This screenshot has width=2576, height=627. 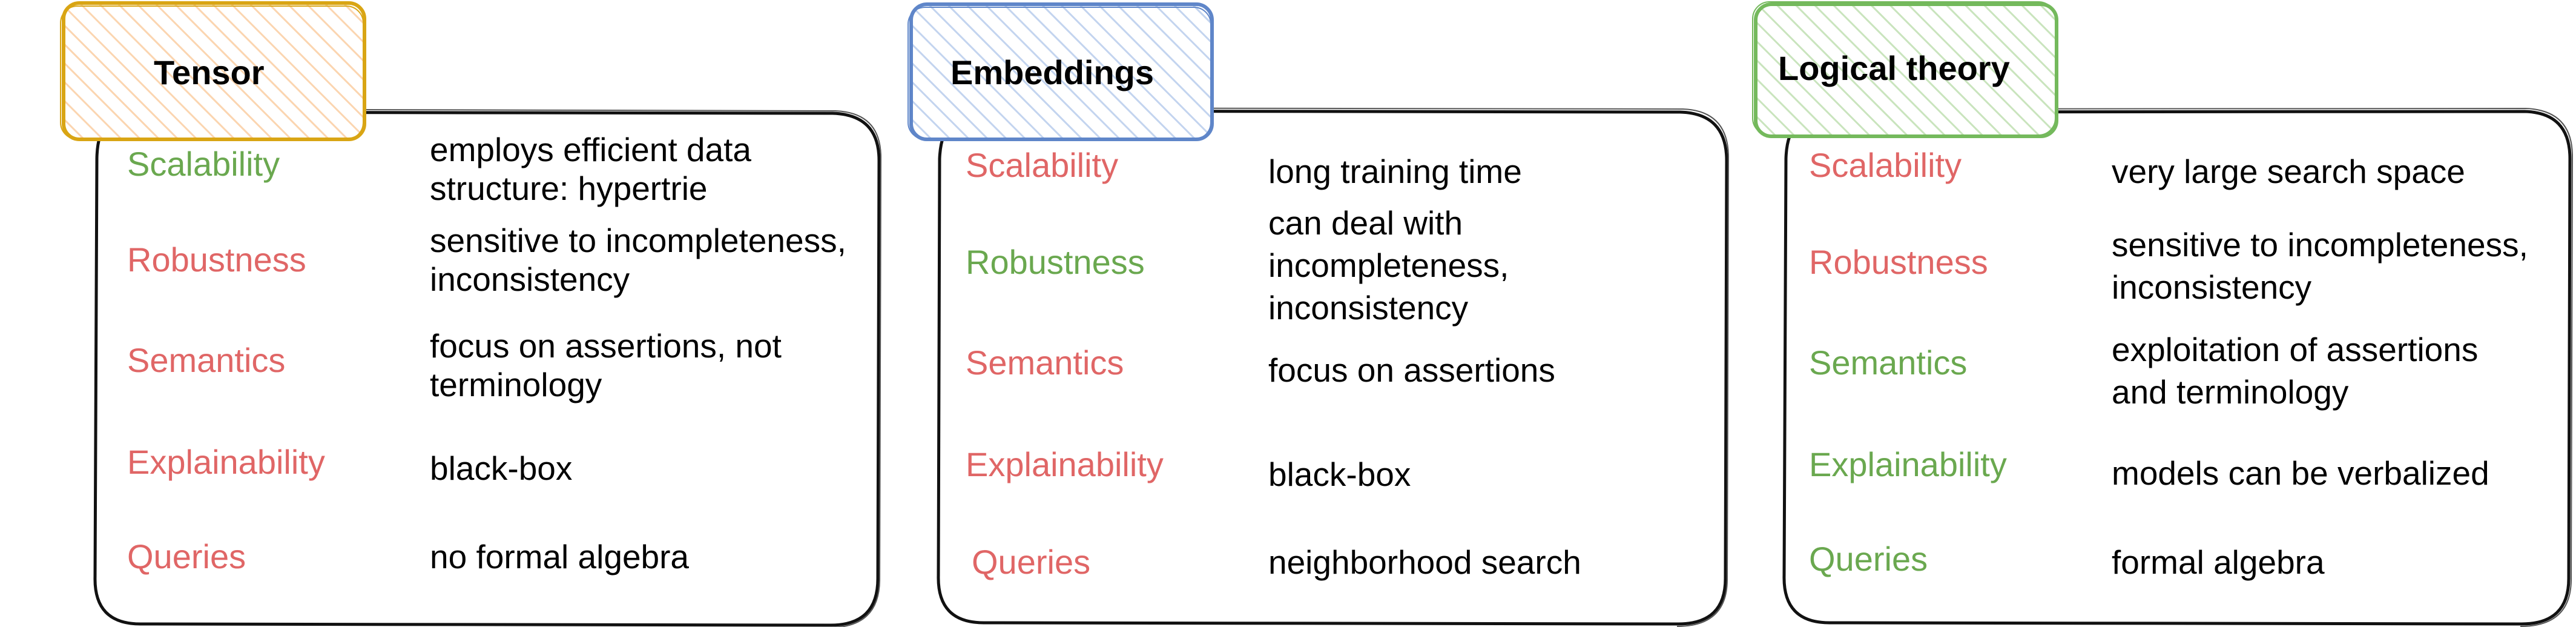 What do you see at coordinates (559, 557) in the screenshot?
I see `row-desc: no formal algebra` at bounding box center [559, 557].